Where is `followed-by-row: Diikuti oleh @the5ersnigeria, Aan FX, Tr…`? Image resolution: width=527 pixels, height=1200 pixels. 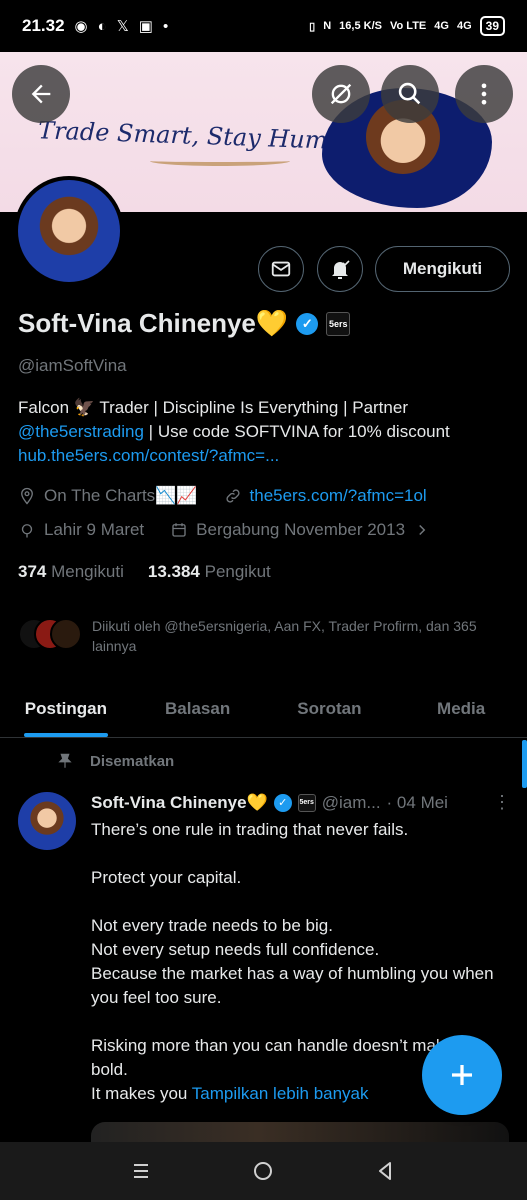 followed-by-row: Diikuti oleh @the5ersnigeria, Aan FX, Tr… is located at coordinates (260, 636).